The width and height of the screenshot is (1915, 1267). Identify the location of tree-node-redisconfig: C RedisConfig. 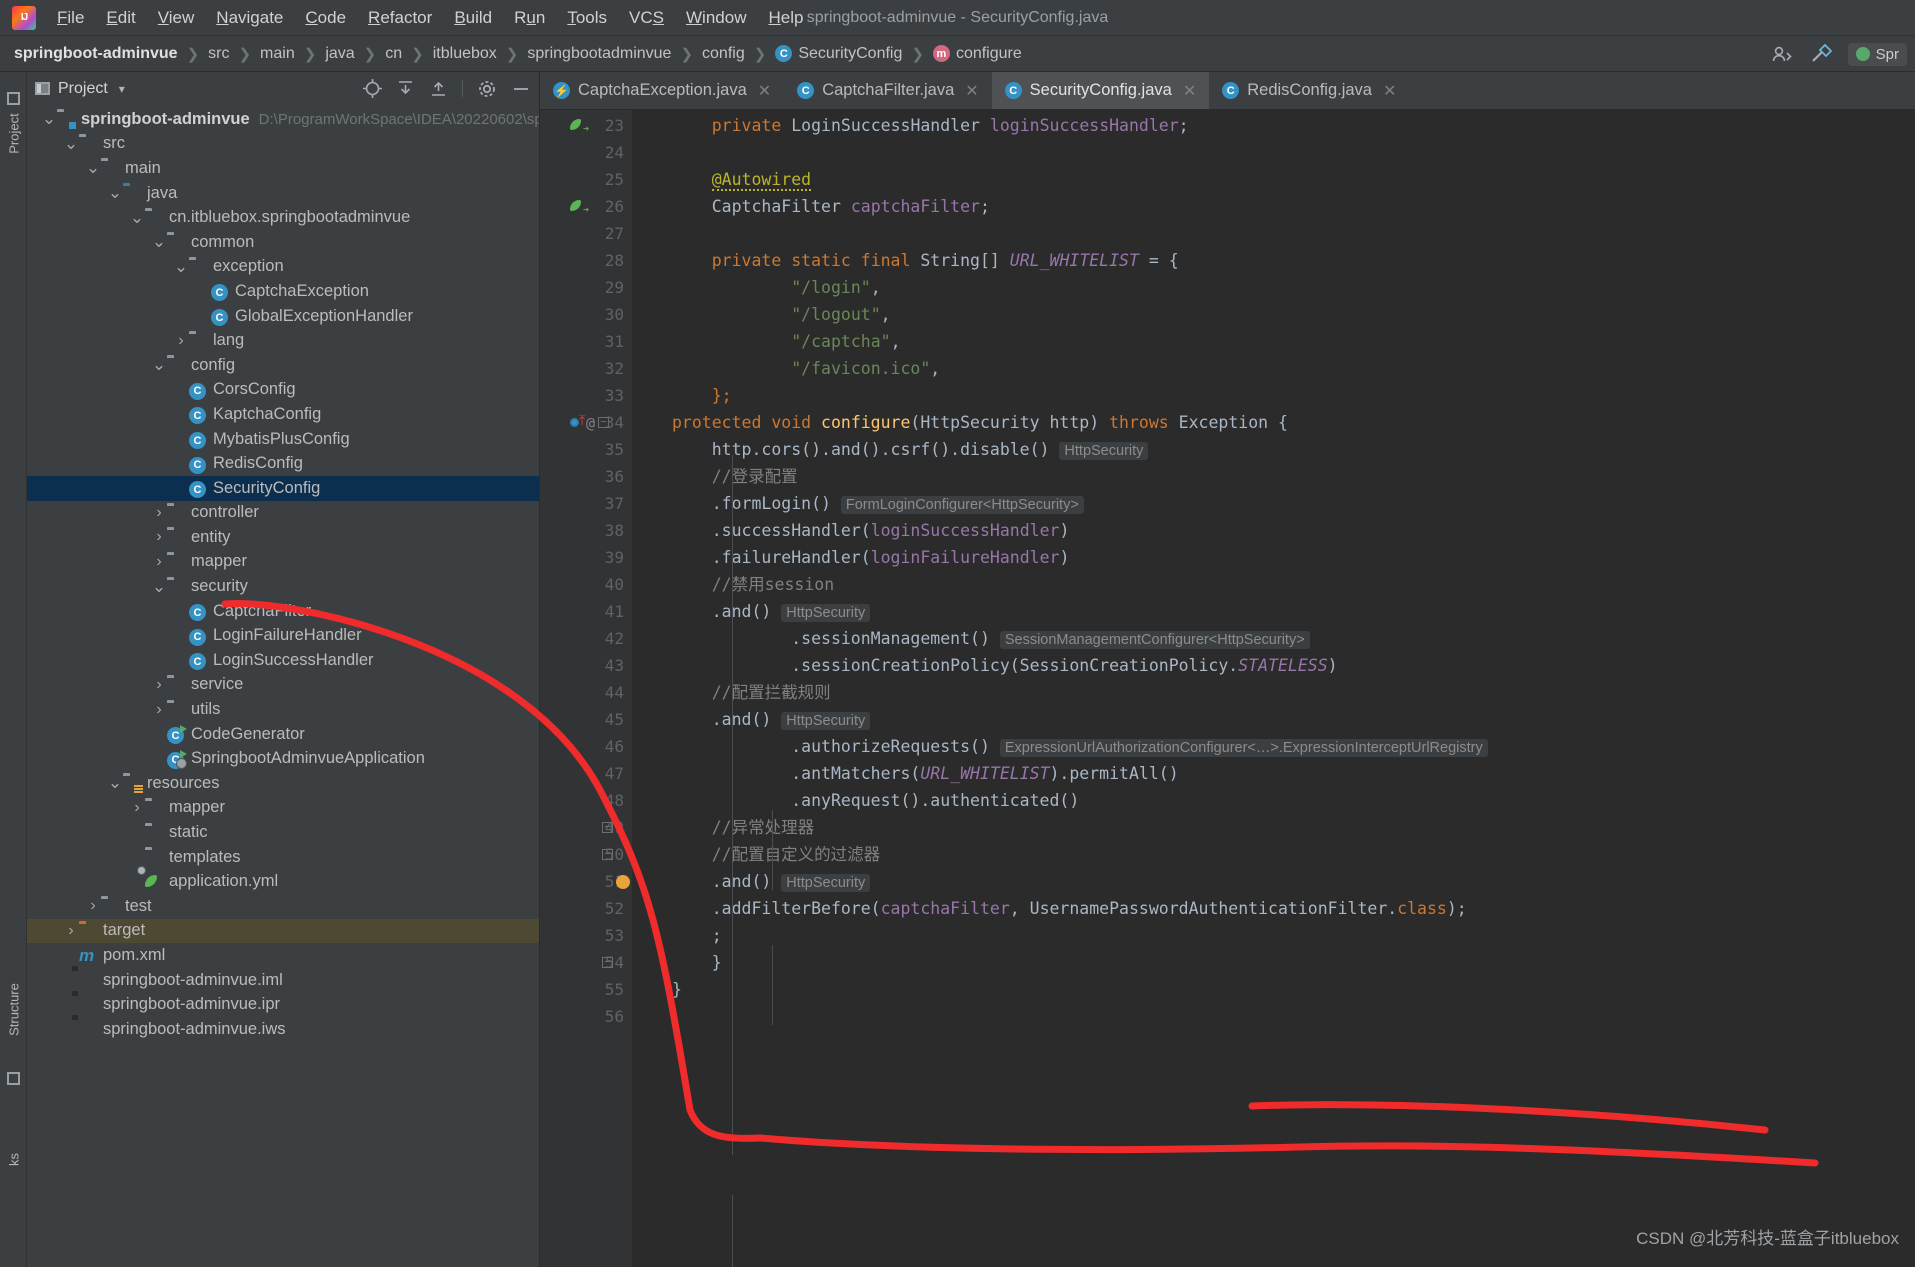
(283, 463).